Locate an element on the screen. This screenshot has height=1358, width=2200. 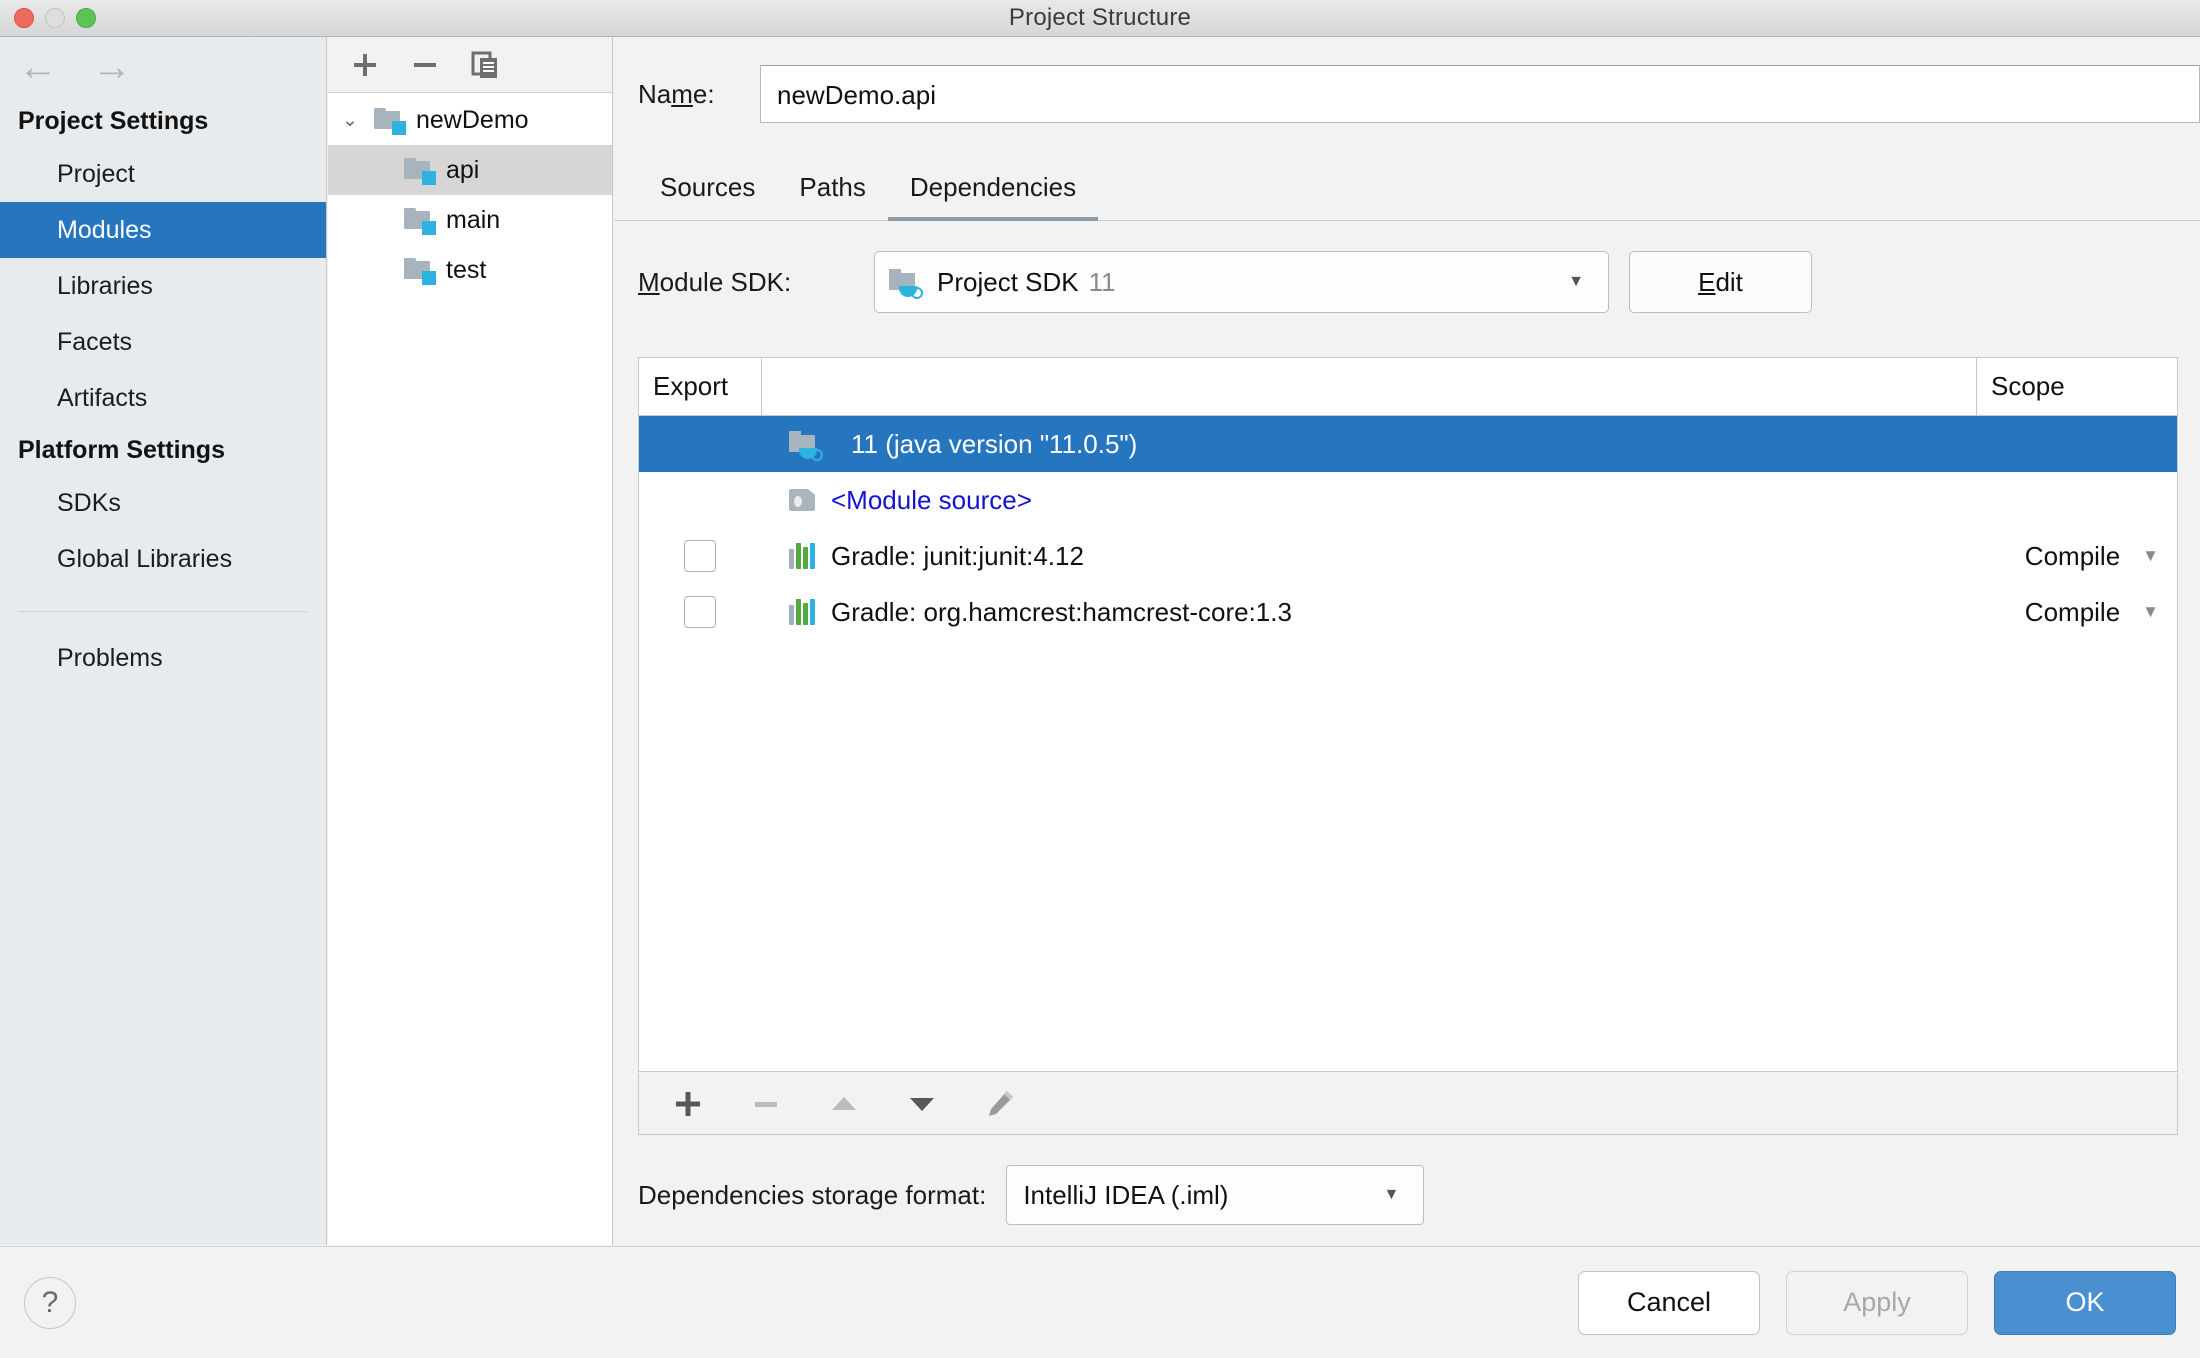
module-sdk-label: Module SDK: is located at coordinates (715, 281).